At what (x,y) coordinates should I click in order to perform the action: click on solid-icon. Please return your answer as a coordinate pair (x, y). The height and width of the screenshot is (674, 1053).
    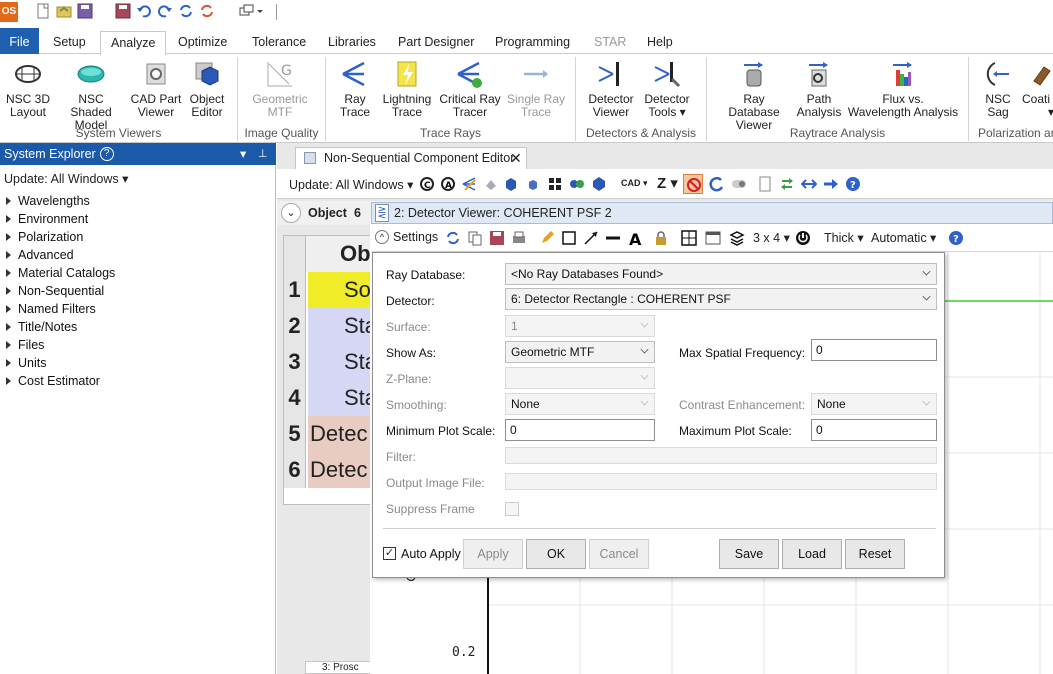
    Looking at the image, I should click on (491, 184).